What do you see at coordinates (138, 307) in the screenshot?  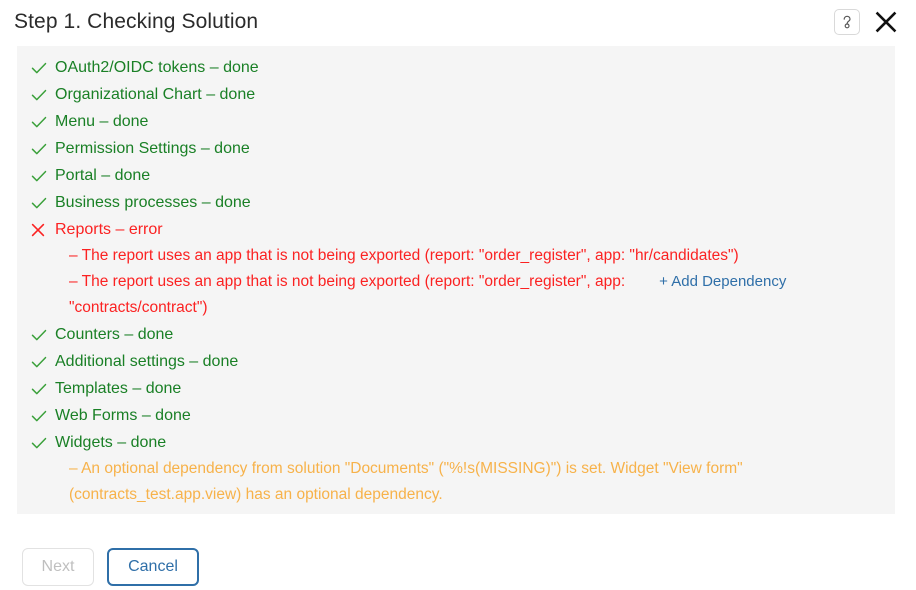 I see `error-detail-line-2-continued: "contracts/contract")` at bounding box center [138, 307].